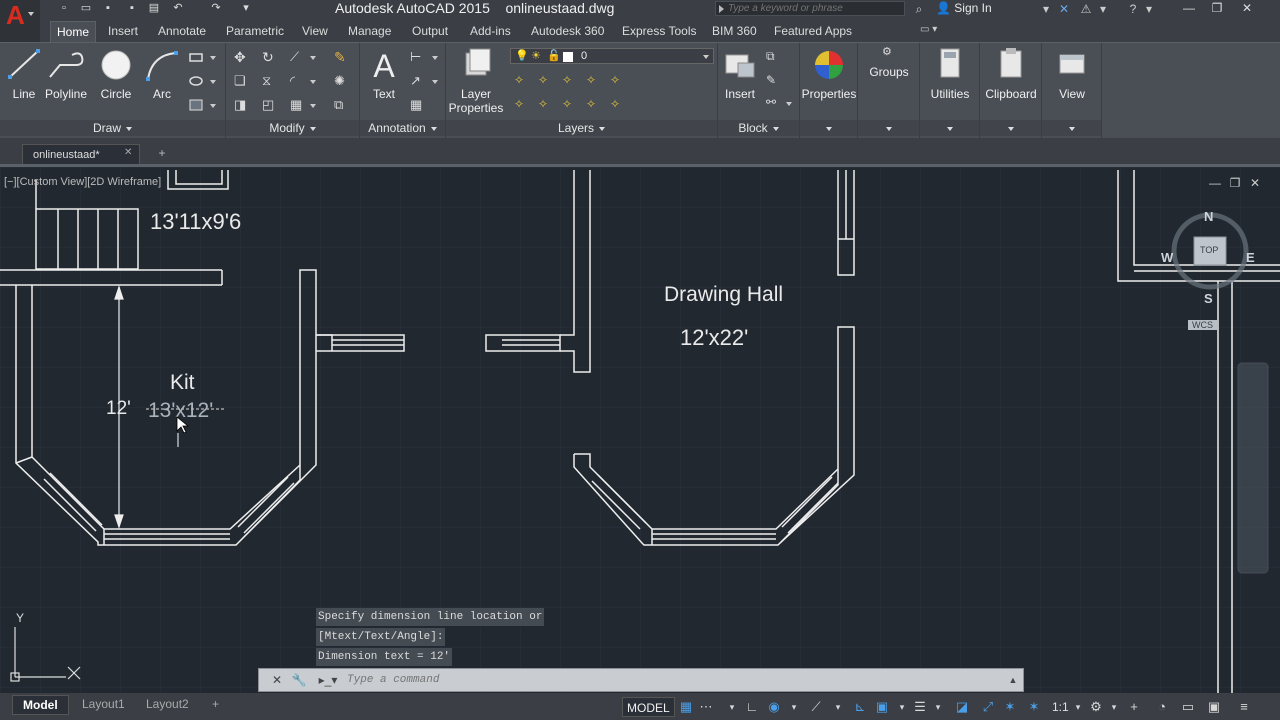 This screenshot has width=1280, height=720. Describe the element at coordinates (838, 707) in the screenshot. I see `isometric-dropdown-icon: ▾` at that location.